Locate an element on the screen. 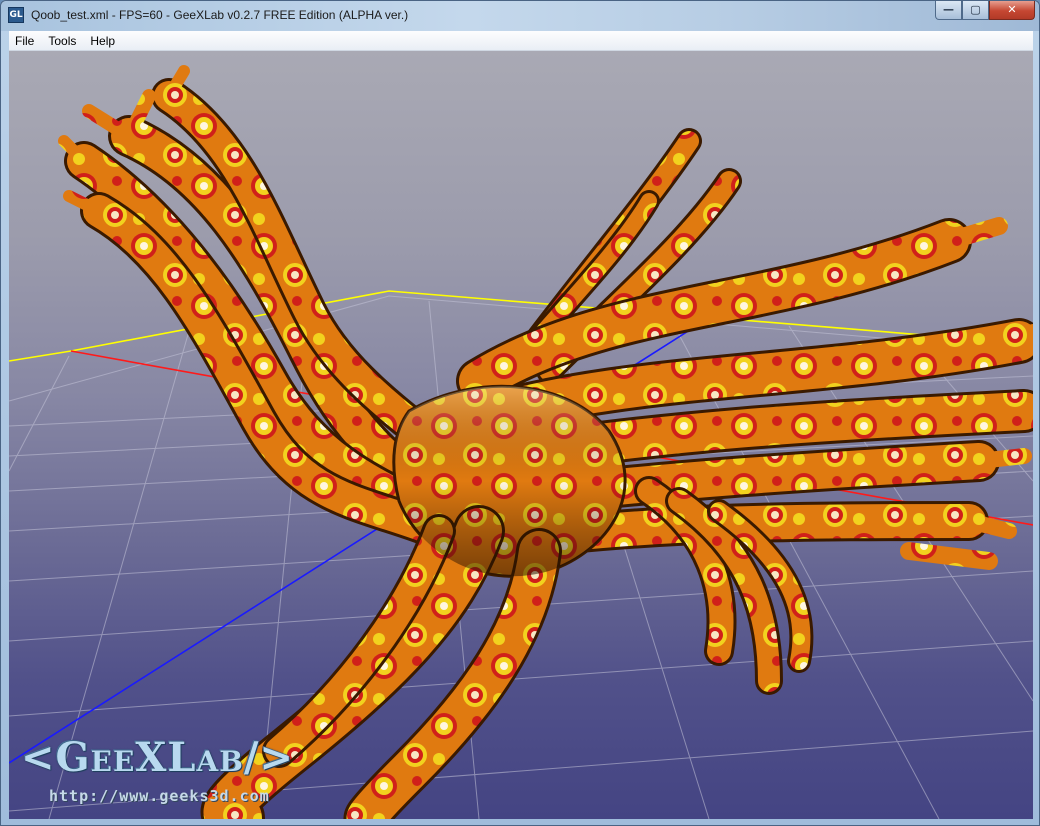 This screenshot has height=826, width=1040. menu-tools: Tools is located at coordinates (62, 41).